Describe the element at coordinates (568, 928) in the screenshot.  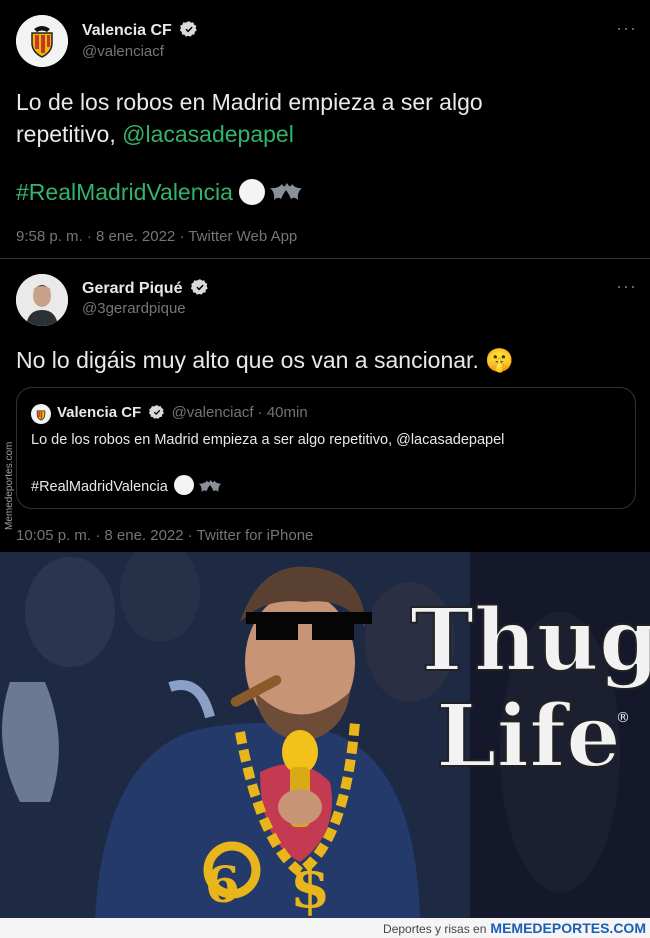
I see `memedeportes-logo: MEMEDEPORTES.COM` at that location.